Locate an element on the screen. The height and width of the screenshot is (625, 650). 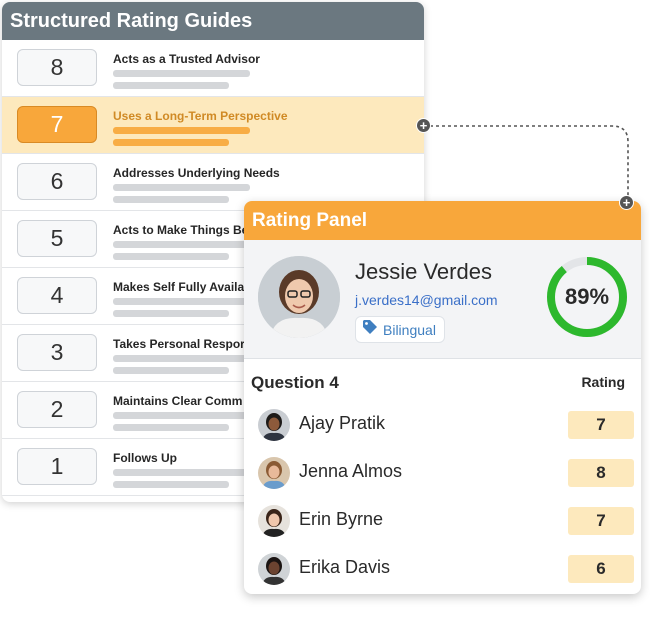
rater-row: Ajay Pratik 7 is located at coordinates (442, 424).